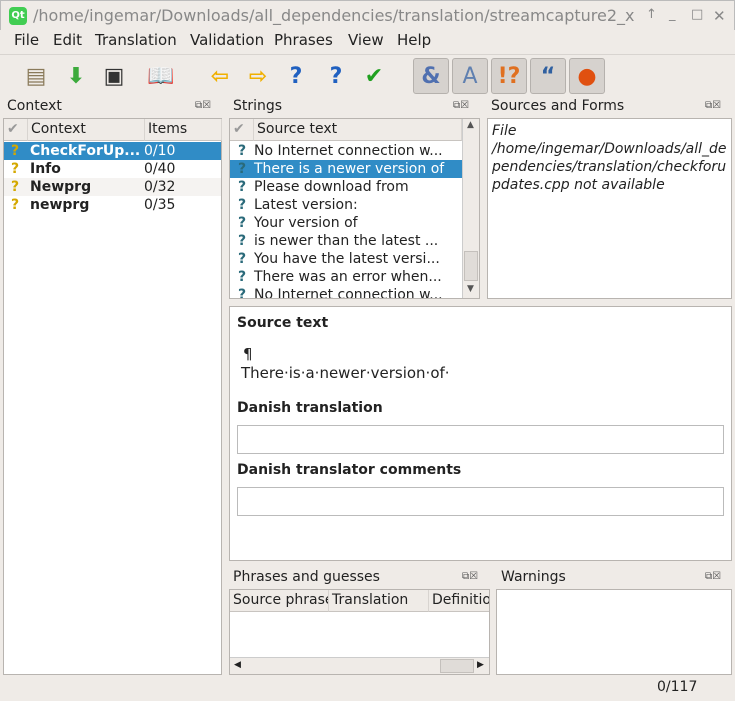 The image size is (735, 701). Describe the element at coordinates (672, 14) in the screenshot. I see `minimize-button: _` at that location.